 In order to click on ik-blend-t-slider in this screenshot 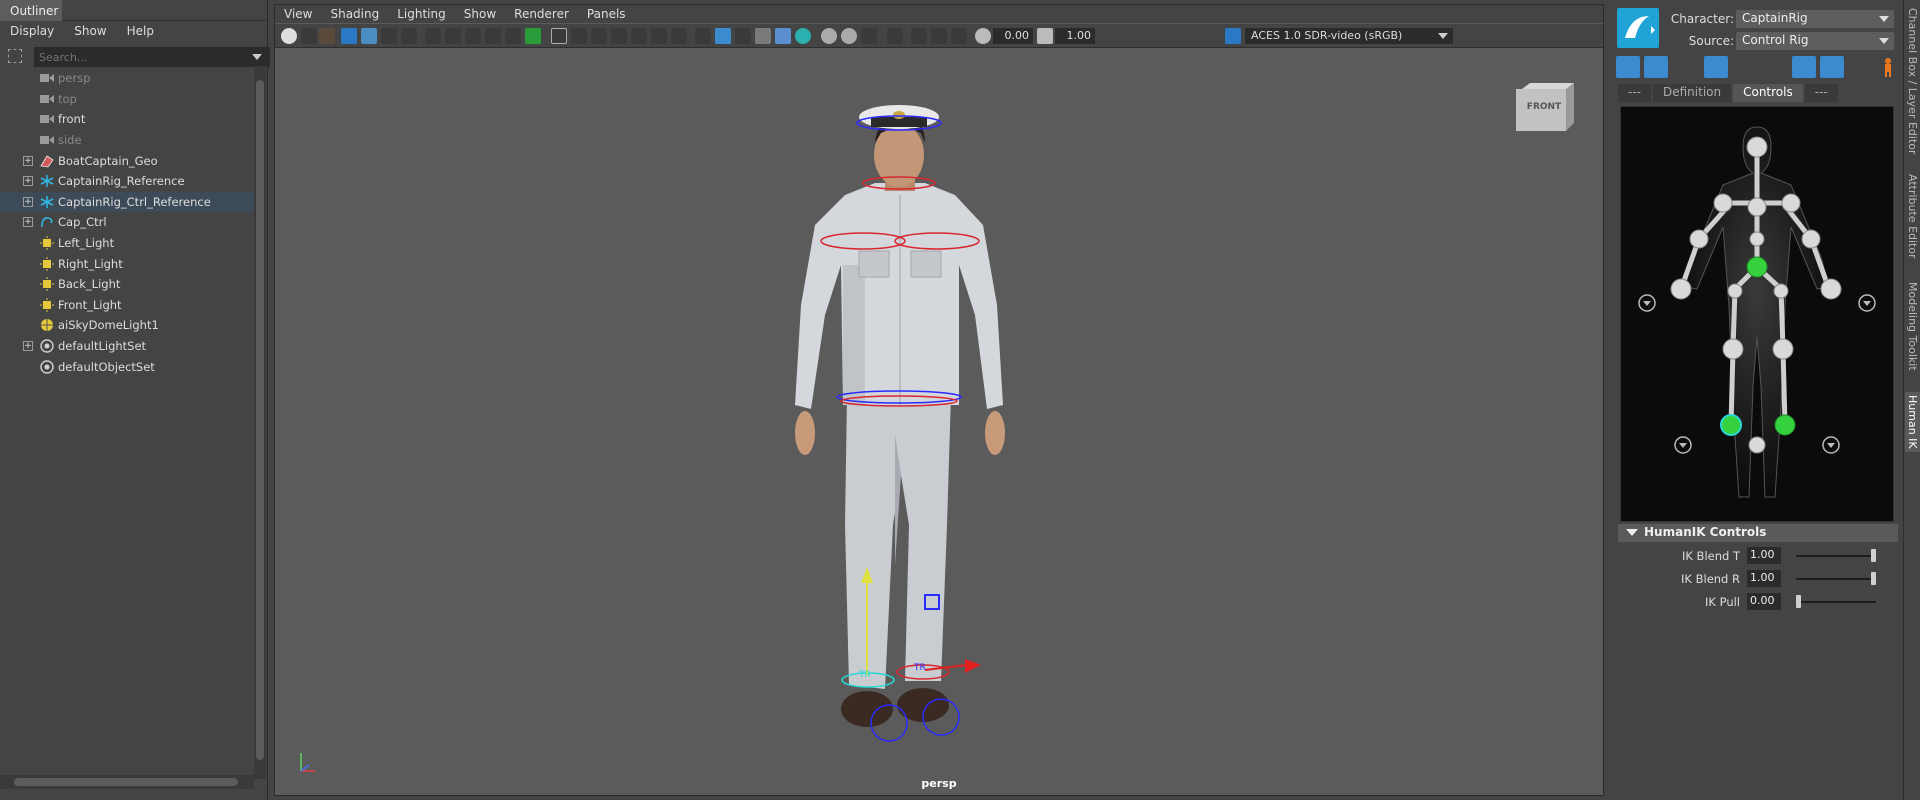, I will do `click(1836, 556)`.